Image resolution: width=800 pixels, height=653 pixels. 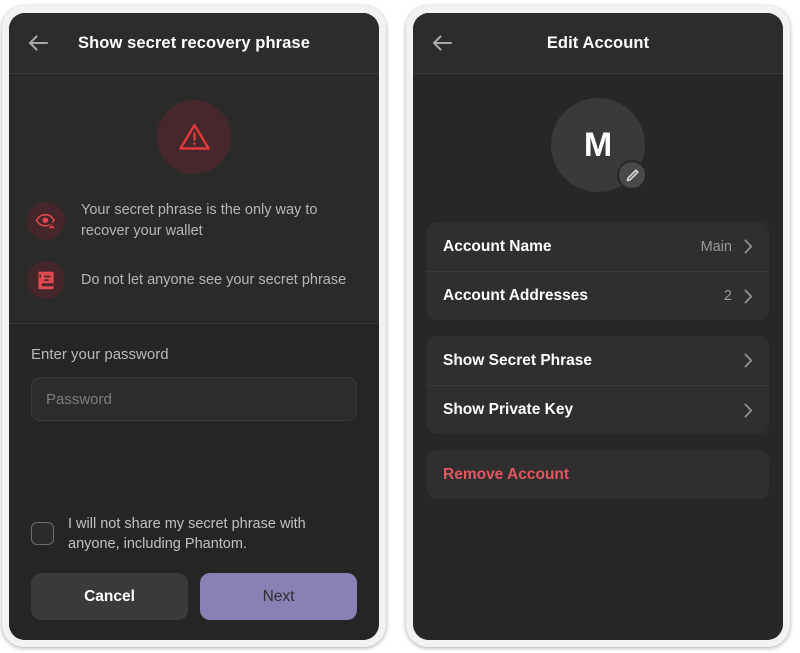 What do you see at coordinates (214, 279) in the screenshot?
I see `list-item-label: Do not let anyone see your secret phrase` at bounding box center [214, 279].